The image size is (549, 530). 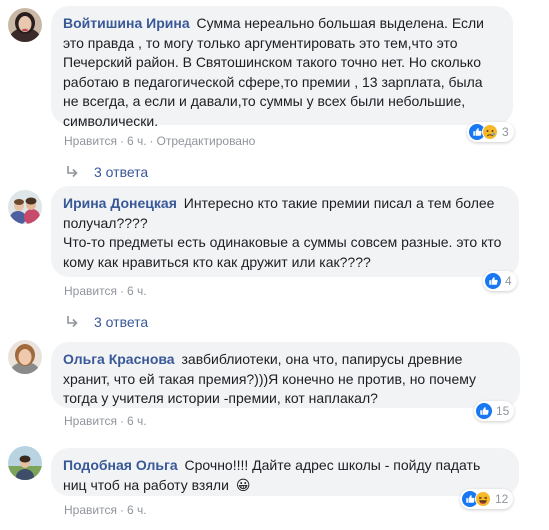 What do you see at coordinates (505, 132) in the screenshot?
I see `reaction-count: 3` at bounding box center [505, 132].